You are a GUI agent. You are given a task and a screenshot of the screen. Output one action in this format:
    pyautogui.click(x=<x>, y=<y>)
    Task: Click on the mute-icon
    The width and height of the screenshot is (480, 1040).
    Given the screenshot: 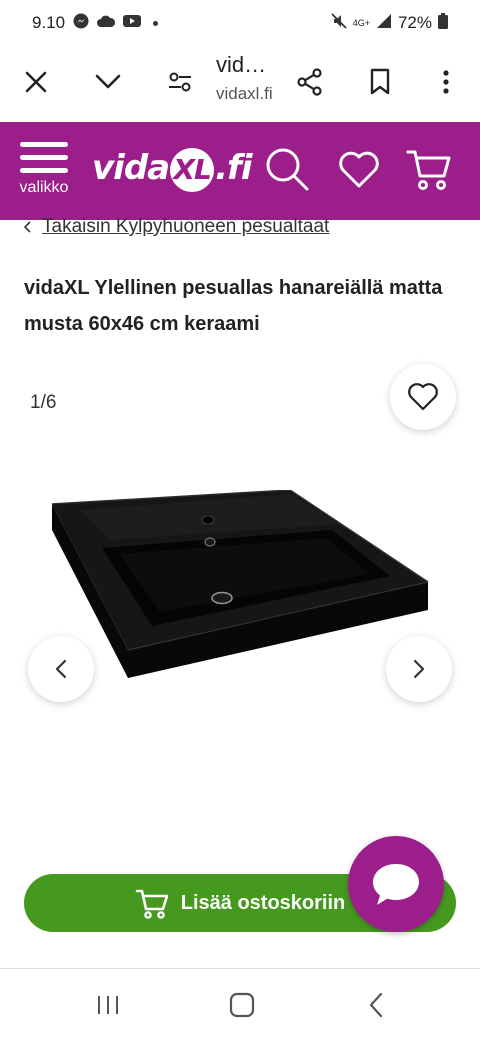 What is the action you would take?
    pyautogui.click(x=339, y=23)
    